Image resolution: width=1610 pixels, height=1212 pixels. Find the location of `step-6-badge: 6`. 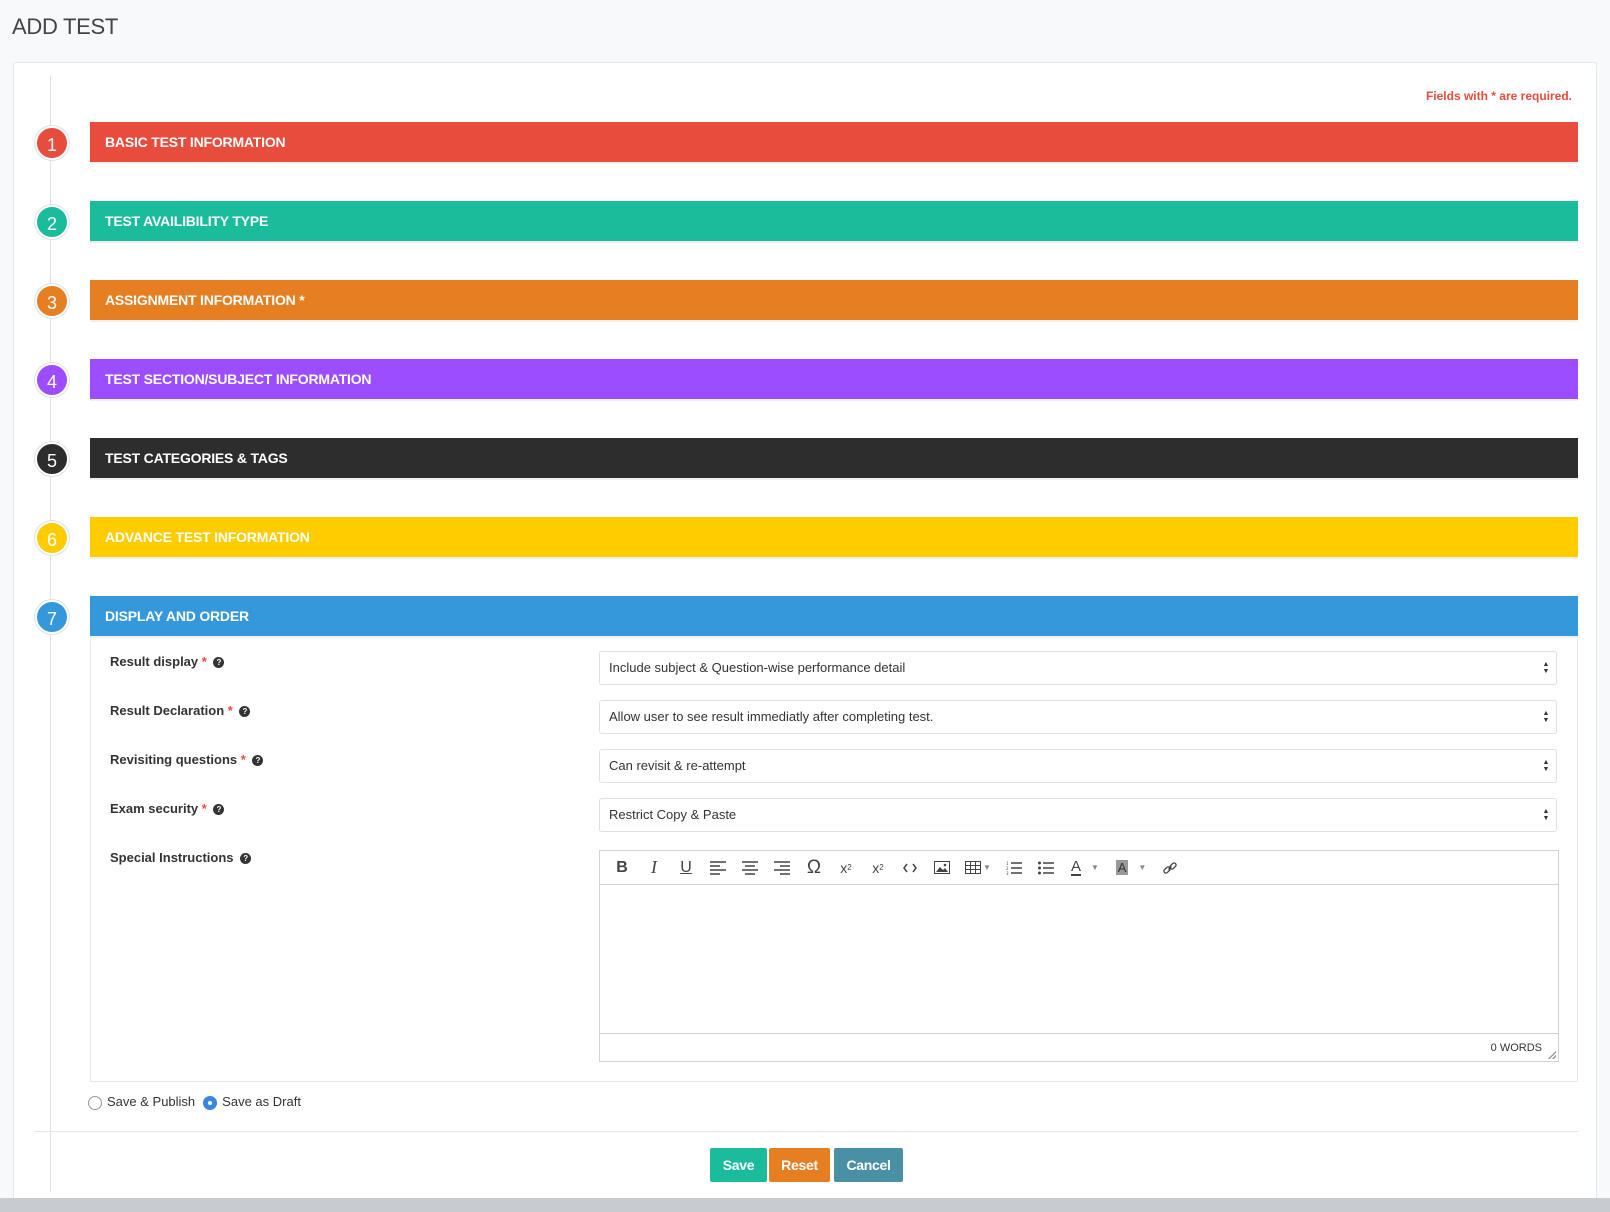

step-6-badge: 6 is located at coordinates (52, 538).